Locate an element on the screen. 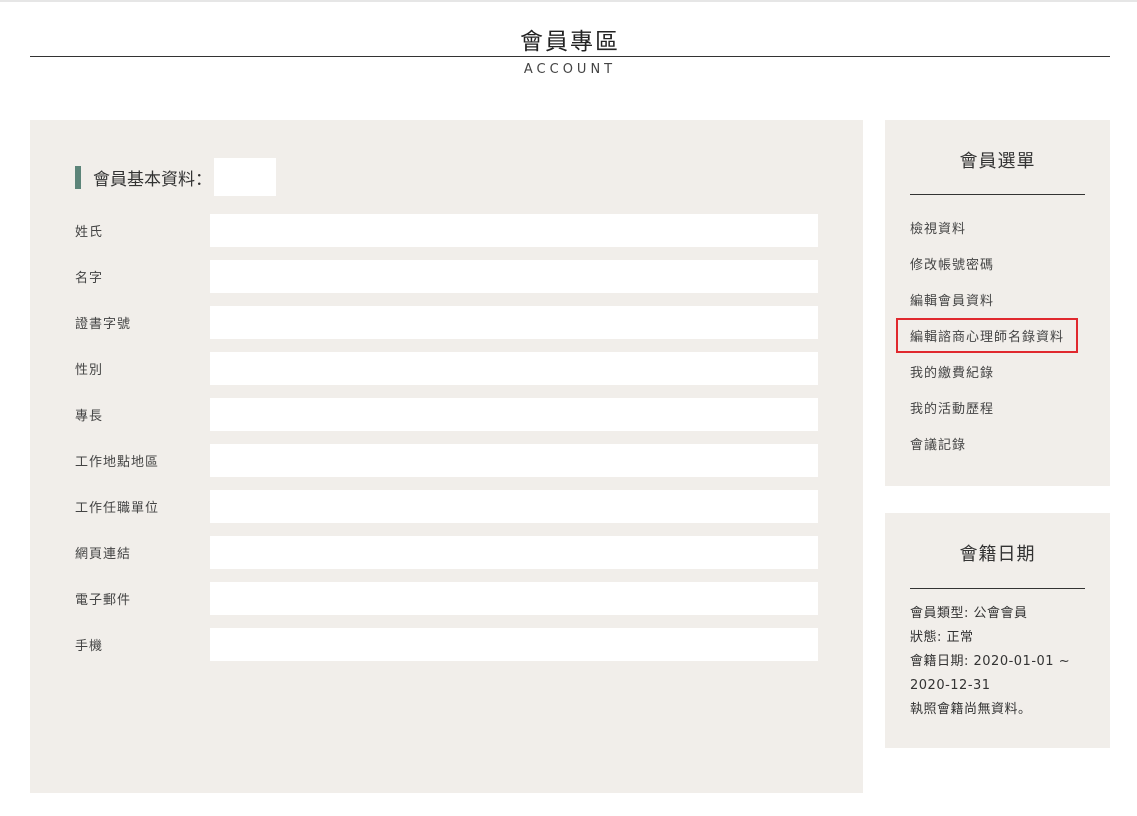 The height and width of the screenshot is (816, 1137). page-header: 會員專區 ACCOUNT is located at coordinates (570, 45).